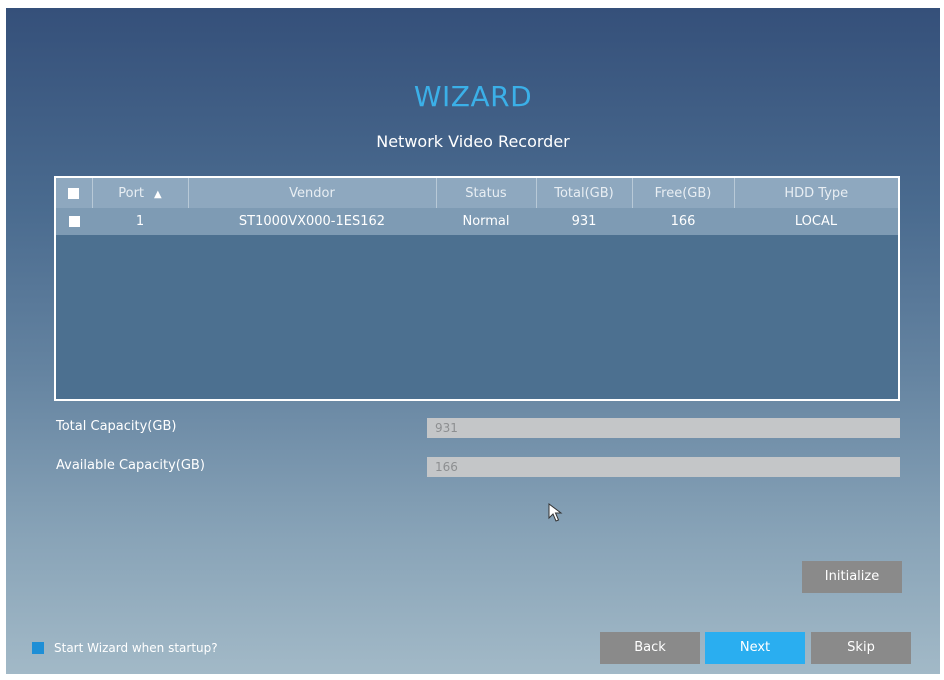 The height and width of the screenshot is (680, 944). I want to click on total-capacity-row: Total Capacity(GB) 931, so click(477, 428).